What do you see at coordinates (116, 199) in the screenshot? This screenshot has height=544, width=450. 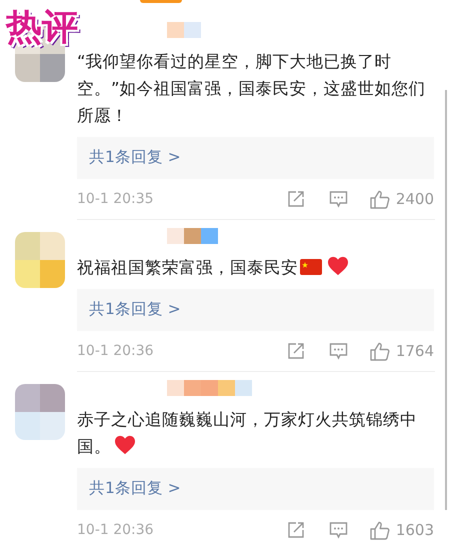 I see `timestamp: 10-1 20:35` at bounding box center [116, 199].